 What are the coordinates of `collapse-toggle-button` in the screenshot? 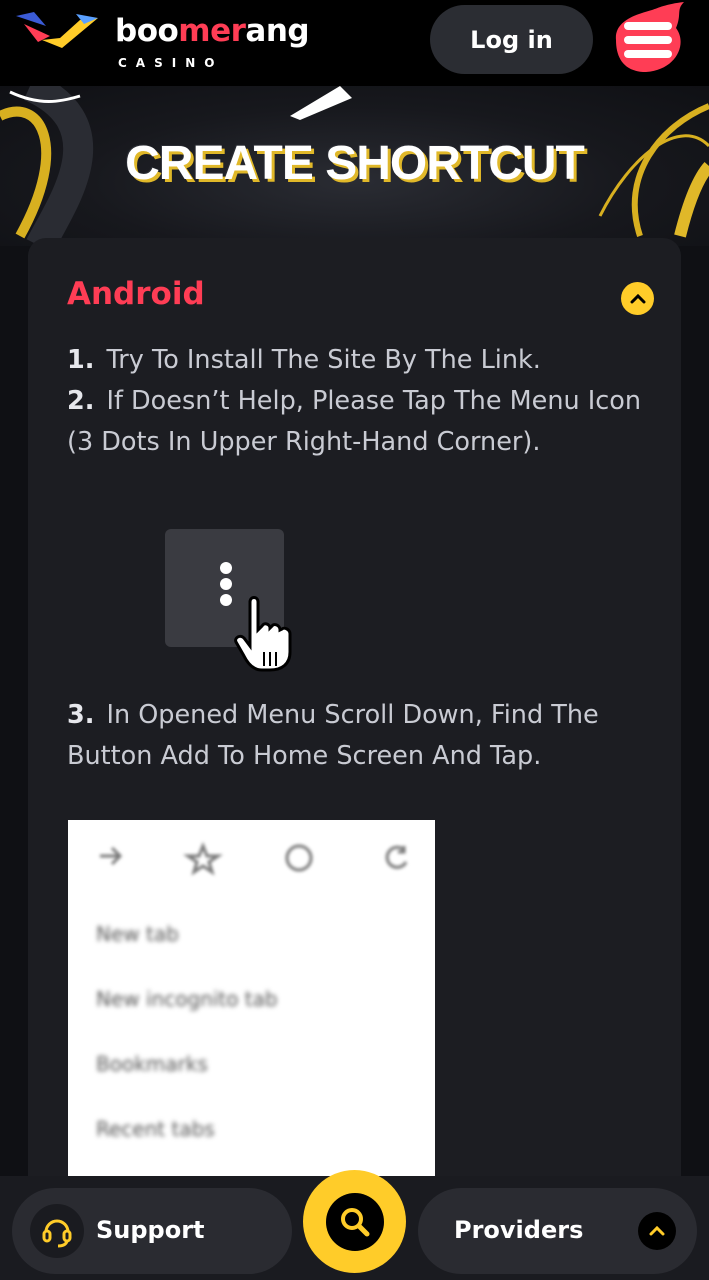 It's located at (637, 298).